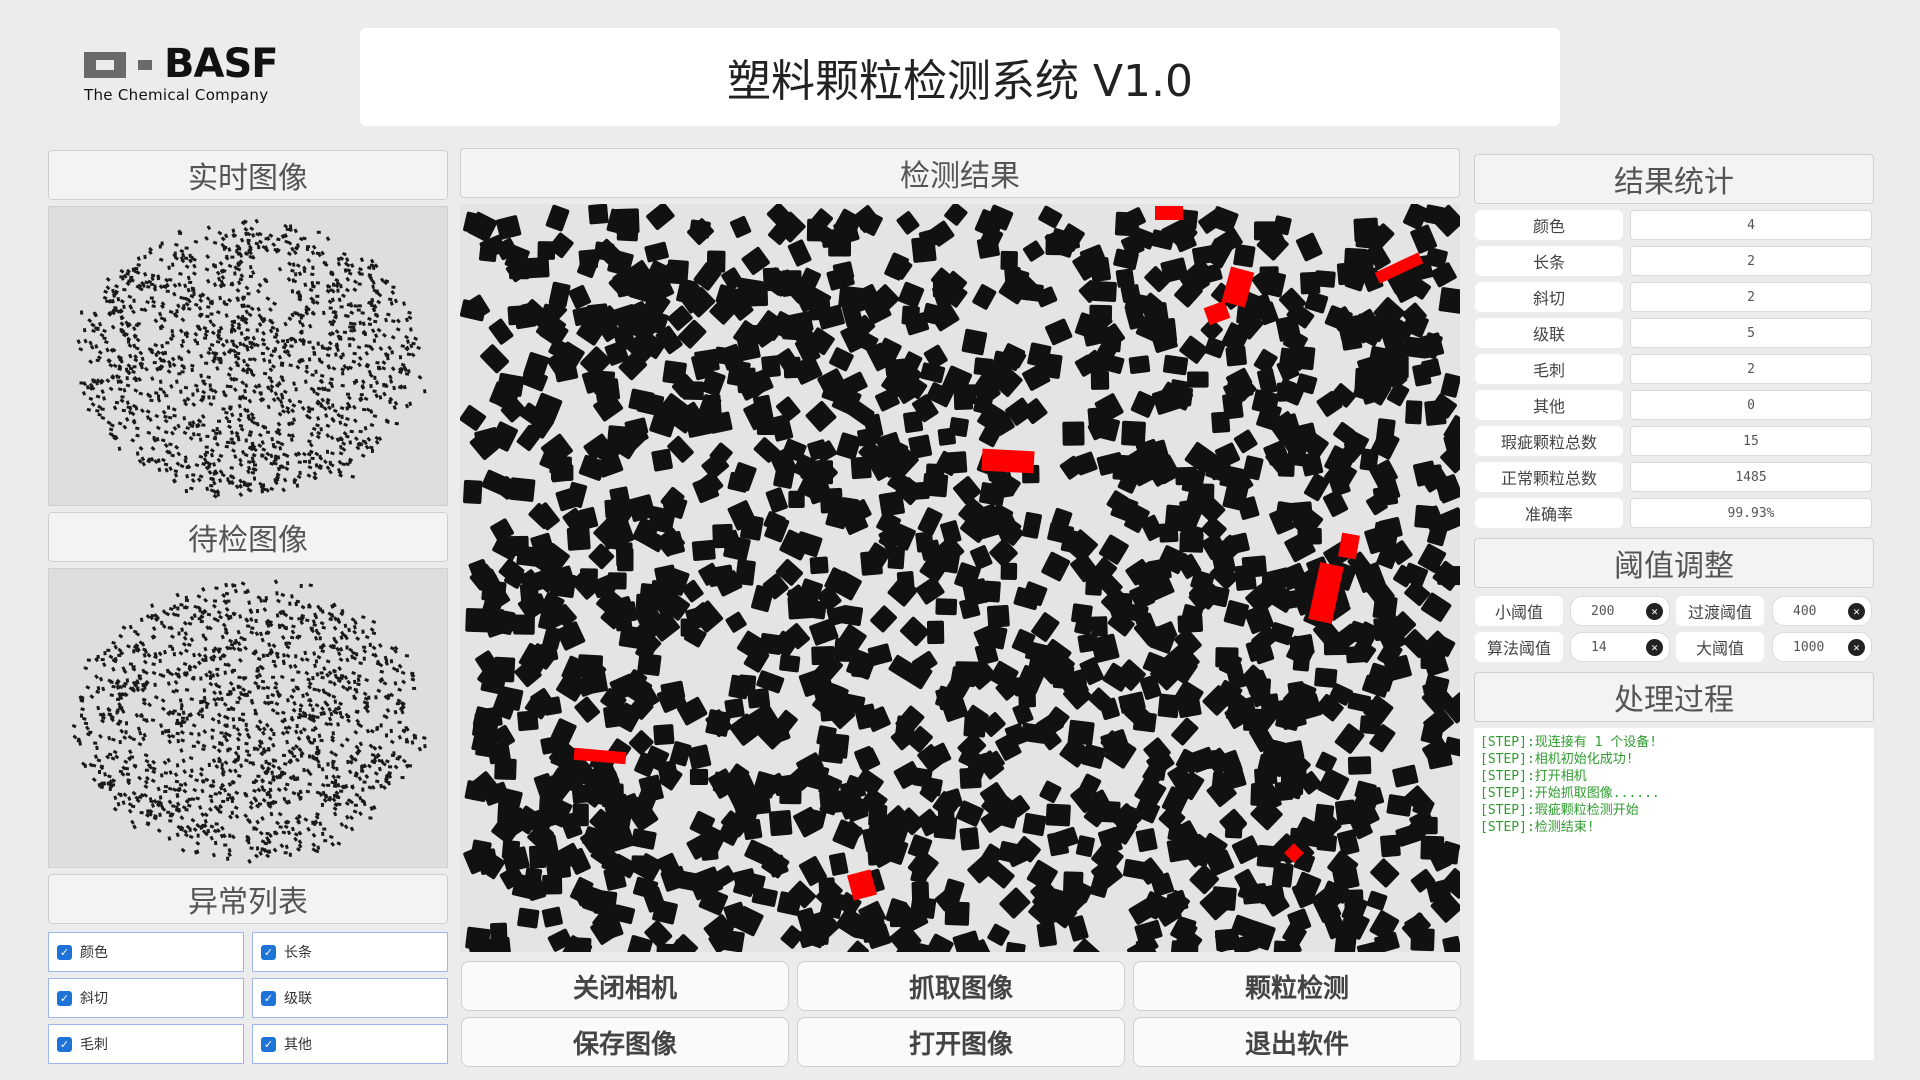 The height and width of the screenshot is (1080, 1920). Describe the element at coordinates (961, 986) in the screenshot. I see `grab-image-button: 抓取图像` at that location.